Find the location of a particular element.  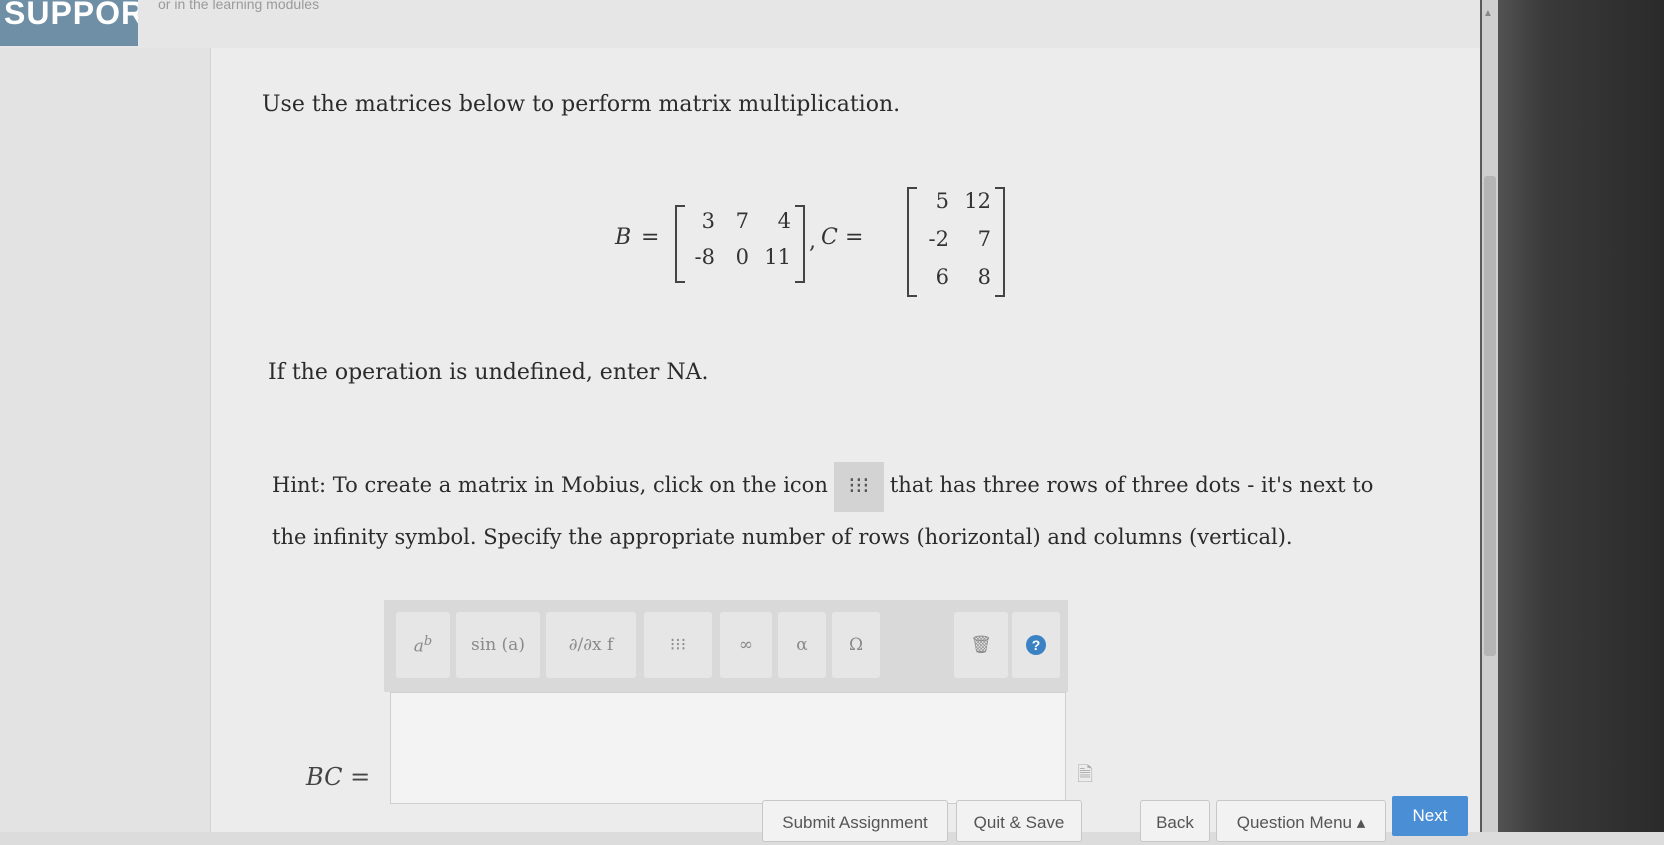

matrix-b-cell: 4 is located at coordinates (784, 221).